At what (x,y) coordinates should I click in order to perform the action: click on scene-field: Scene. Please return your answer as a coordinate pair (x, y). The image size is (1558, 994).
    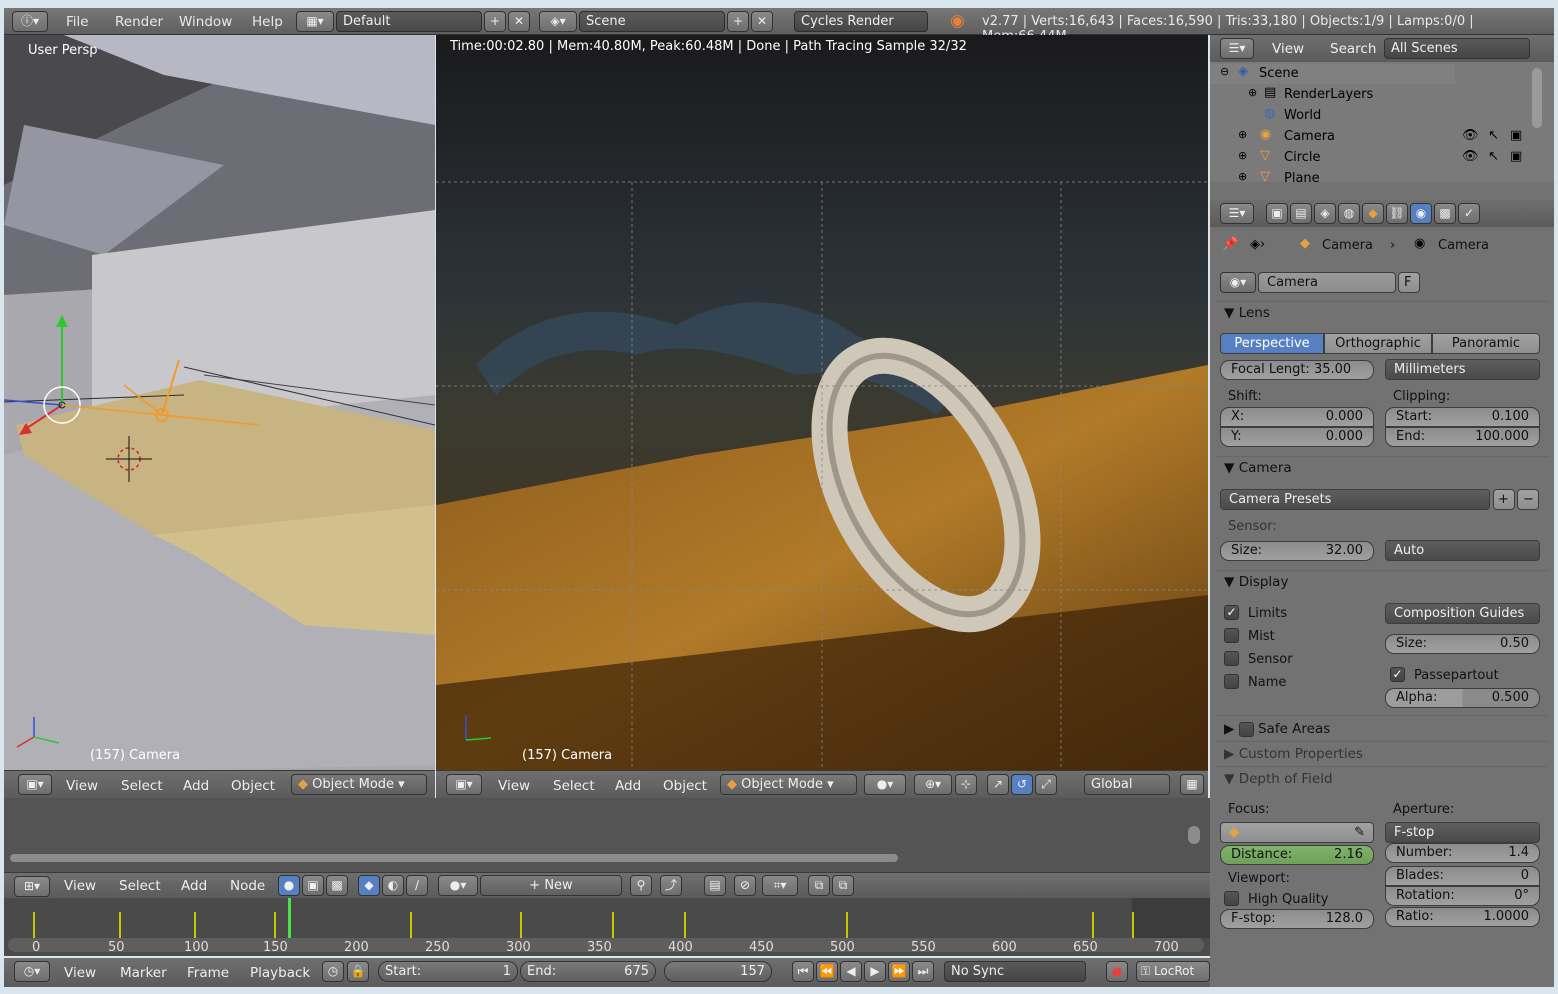
    Looking at the image, I should click on (652, 21).